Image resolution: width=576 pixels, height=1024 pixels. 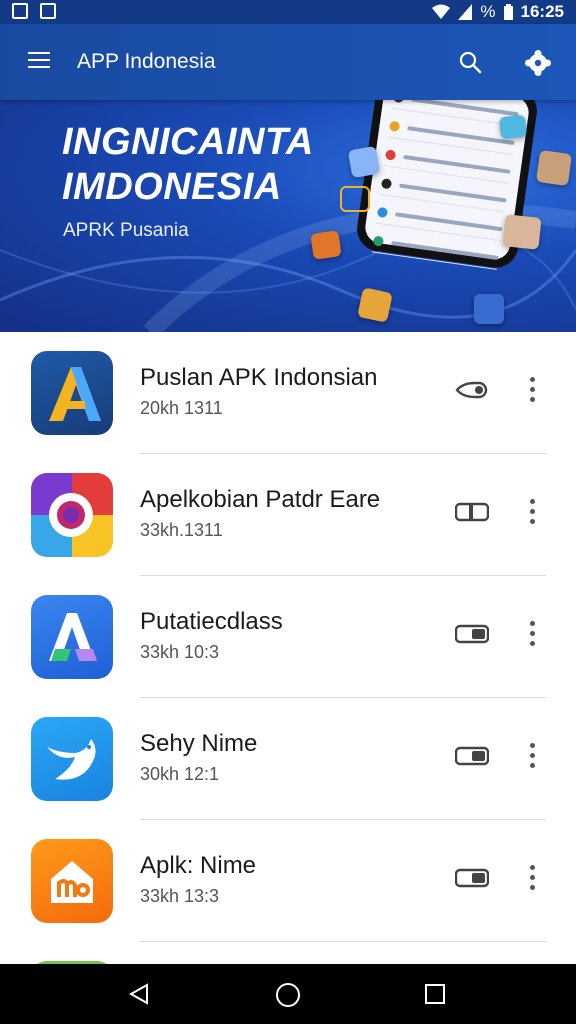 I want to click on list-item: Aplk: Nime 33kh 13:3, so click(x=288, y=881).